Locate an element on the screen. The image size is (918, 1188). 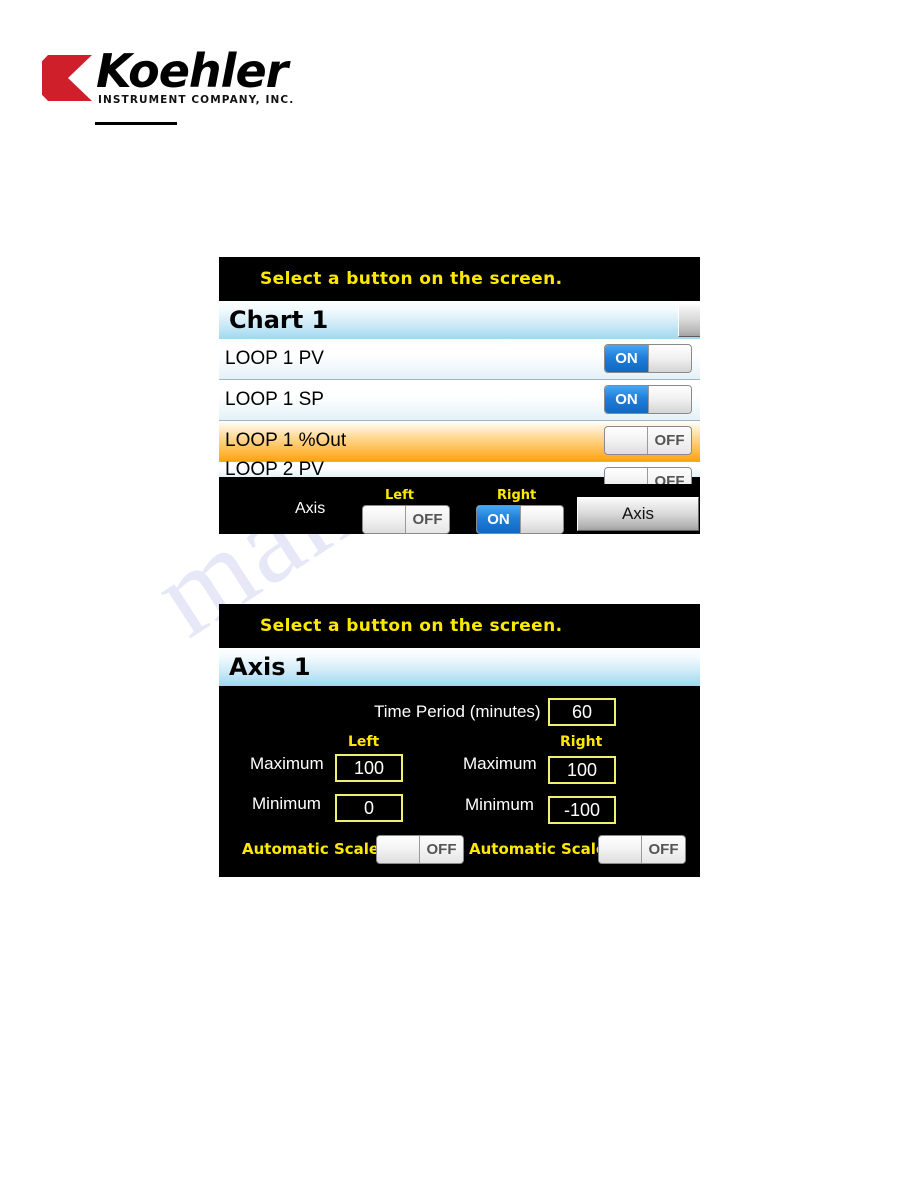
chart-axis-footer: Axis Left Right OFF ON Axis is located at coordinates (459, 509).